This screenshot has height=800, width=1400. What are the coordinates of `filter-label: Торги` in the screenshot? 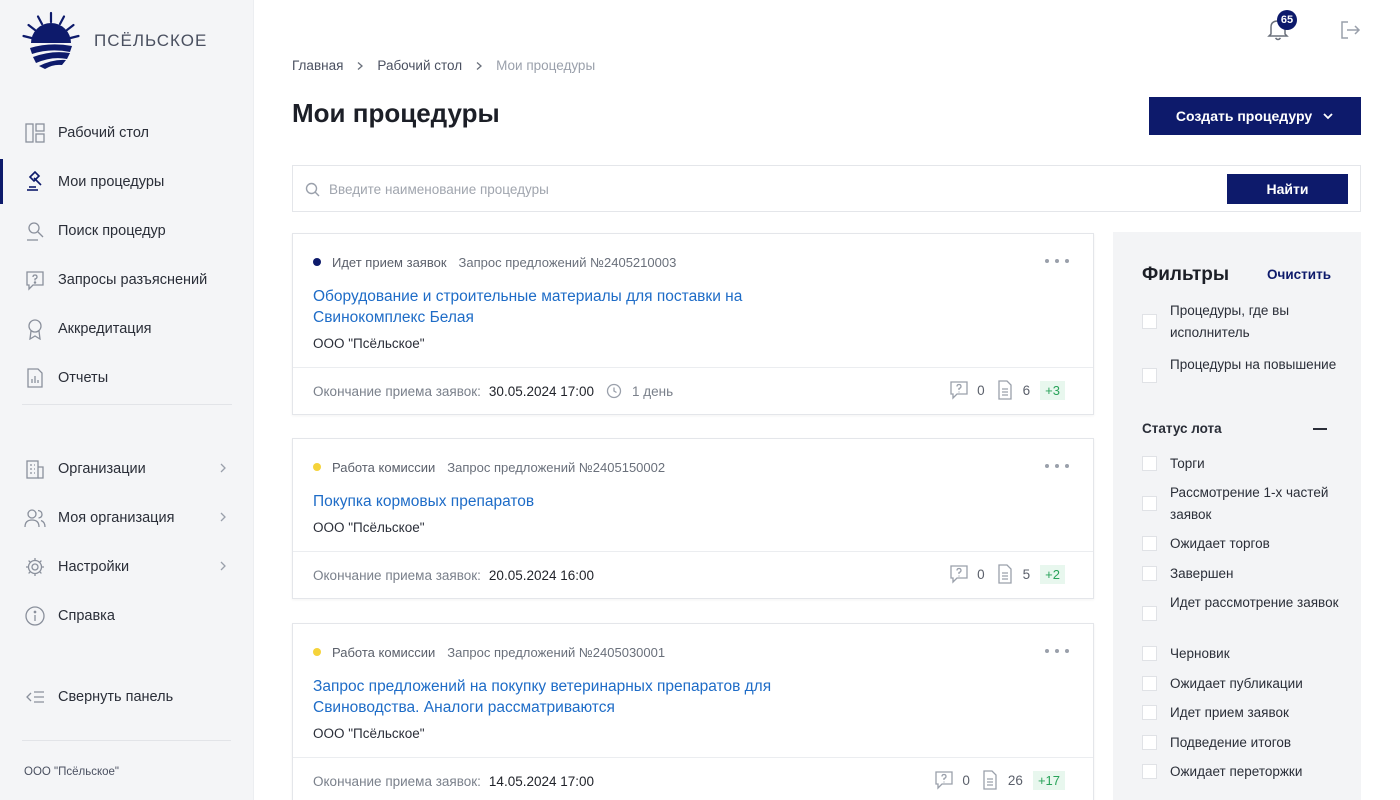 It's located at (1187, 463).